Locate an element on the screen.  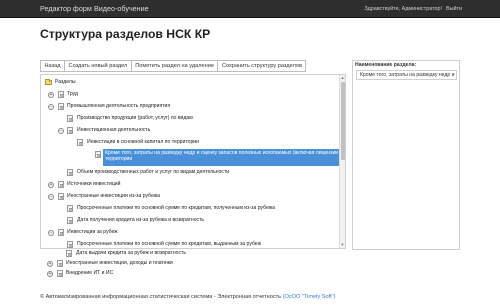
save-structure-button: Сохранить структуру разделов is located at coordinates (262, 66).